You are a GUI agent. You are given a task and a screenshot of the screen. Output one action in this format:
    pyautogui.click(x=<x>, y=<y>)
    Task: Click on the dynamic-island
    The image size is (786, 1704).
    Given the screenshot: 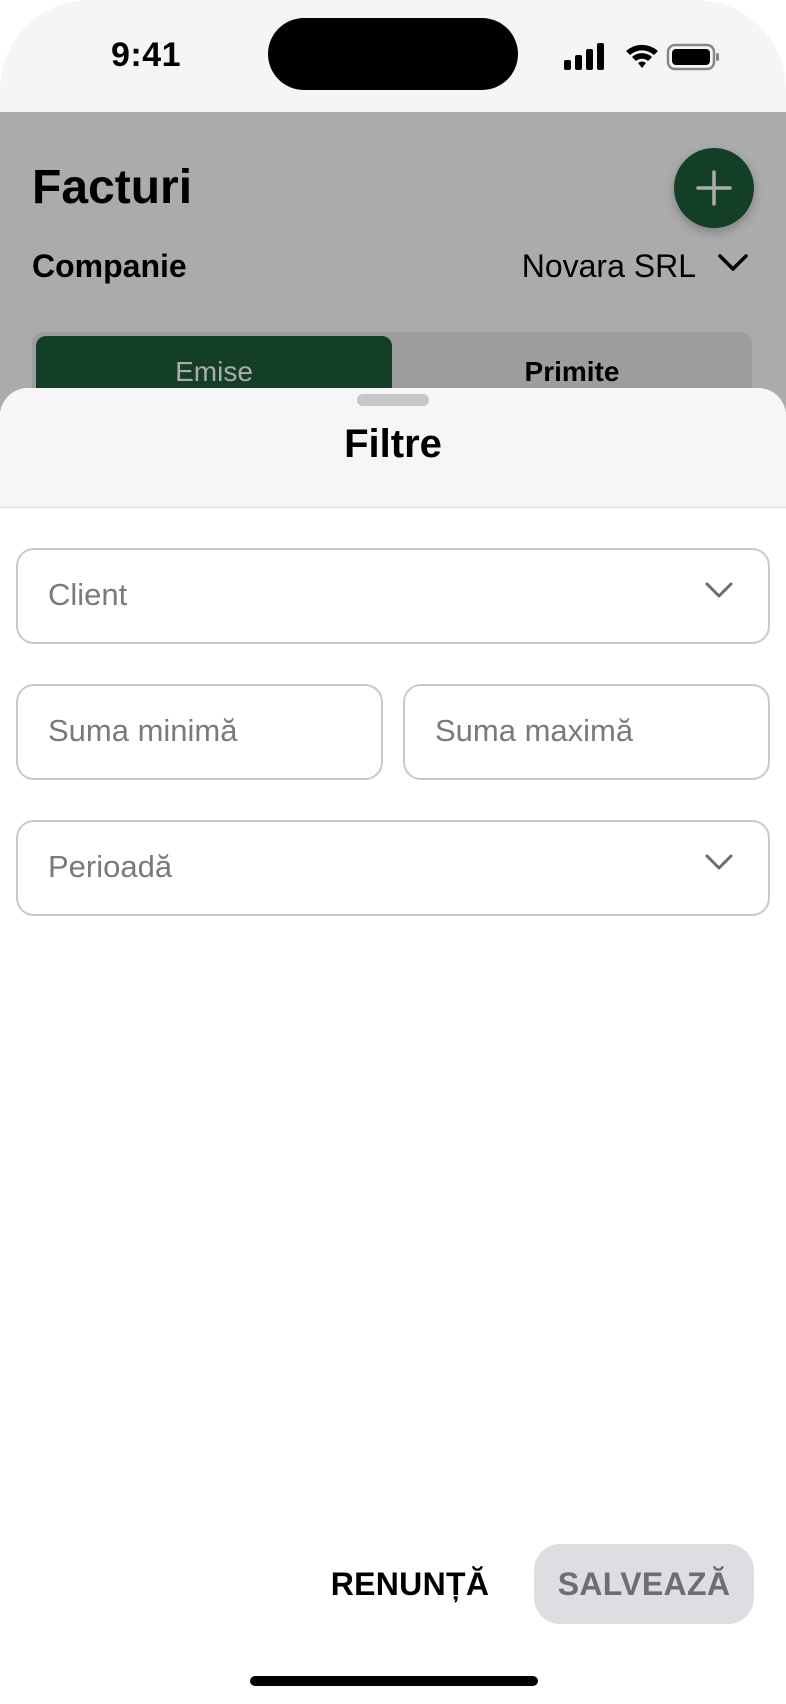 What is the action you would take?
    pyautogui.click(x=393, y=54)
    